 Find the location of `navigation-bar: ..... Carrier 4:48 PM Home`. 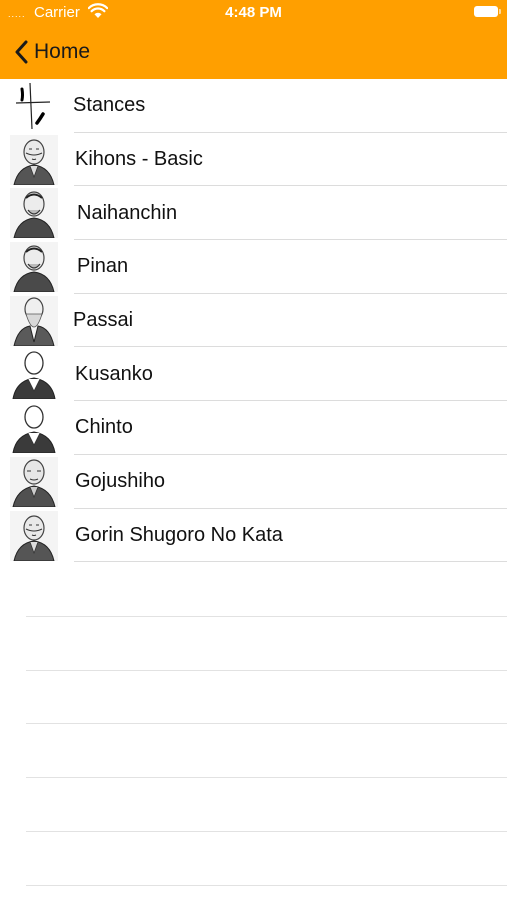

navigation-bar: ..... Carrier 4:48 PM Home is located at coordinates (253, 39).